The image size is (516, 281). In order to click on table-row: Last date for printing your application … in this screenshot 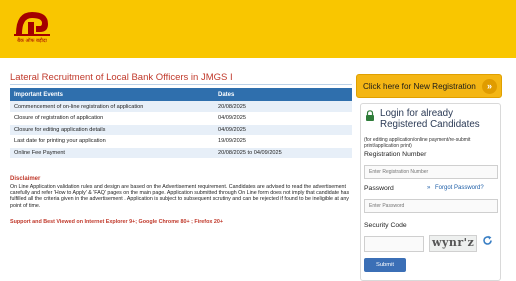, I will do `click(181, 141)`.